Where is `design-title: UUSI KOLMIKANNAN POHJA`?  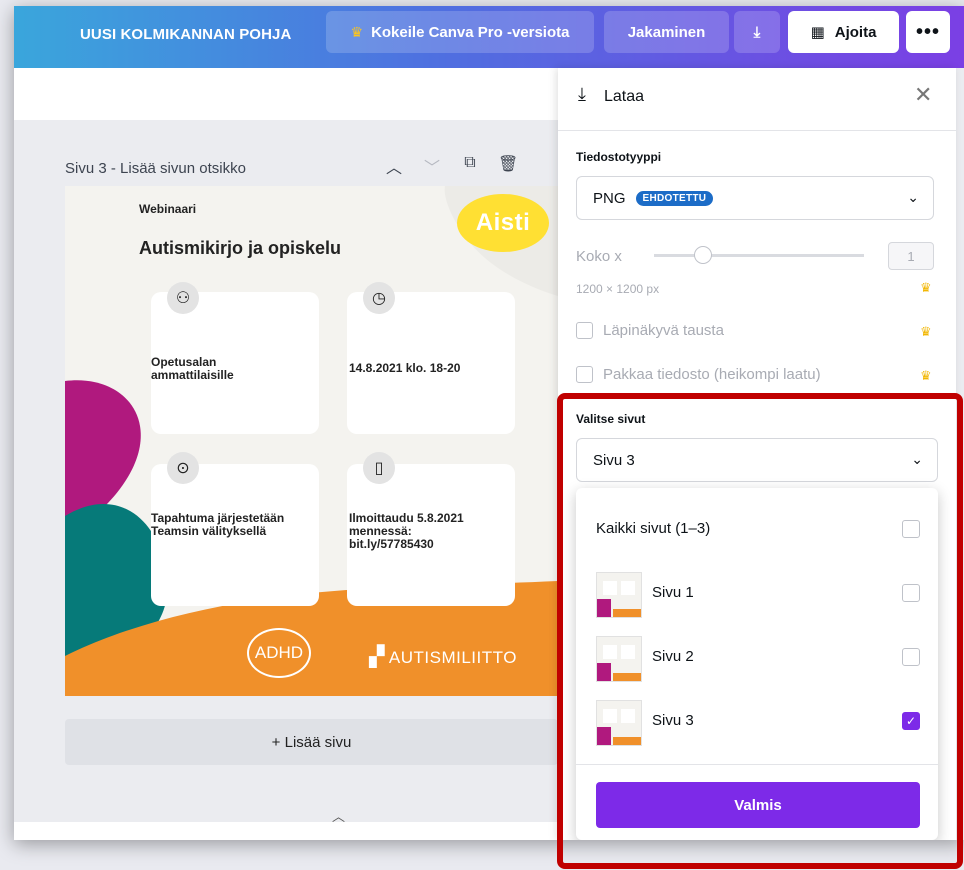
design-title: UUSI KOLMIKANNAN POHJA is located at coordinates (185, 34).